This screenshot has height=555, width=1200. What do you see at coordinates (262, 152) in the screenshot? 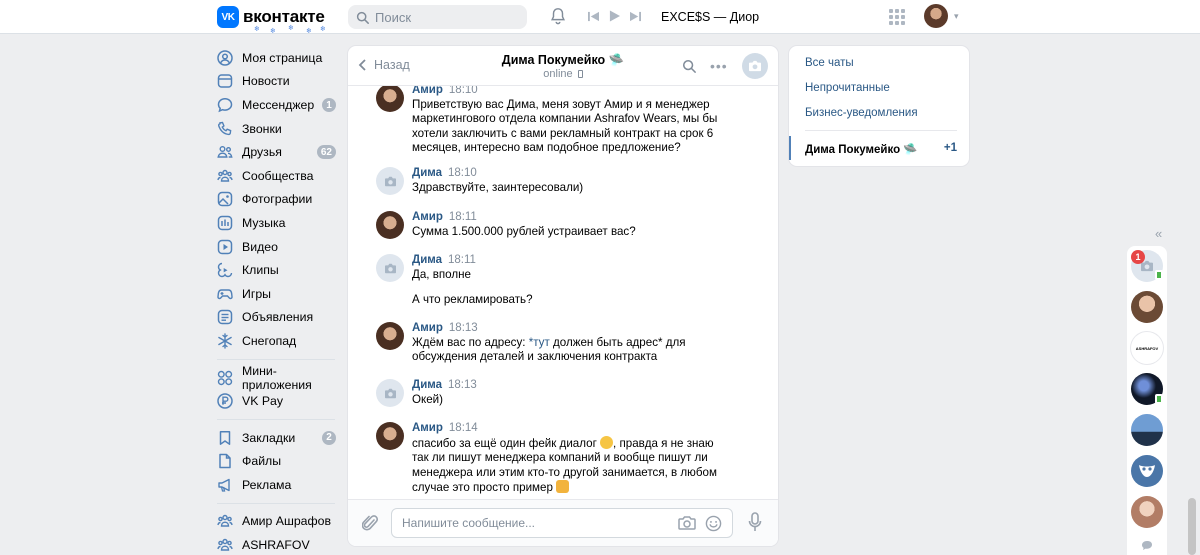
I see `sidebar-item-label: Друзья` at bounding box center [262, 152].